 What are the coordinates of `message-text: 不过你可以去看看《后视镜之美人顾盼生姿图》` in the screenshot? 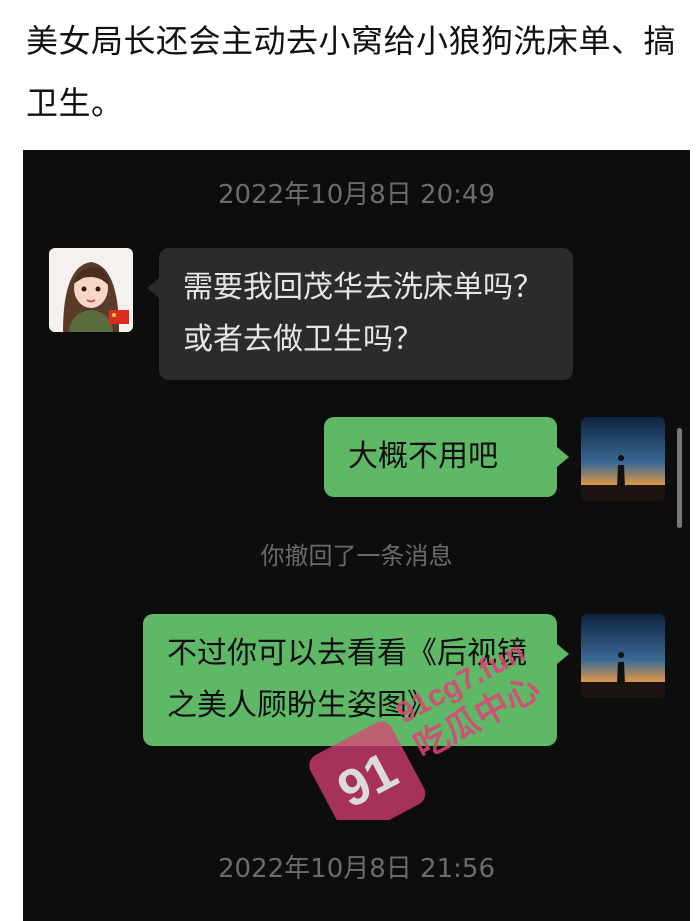 It's located at (347, 679).